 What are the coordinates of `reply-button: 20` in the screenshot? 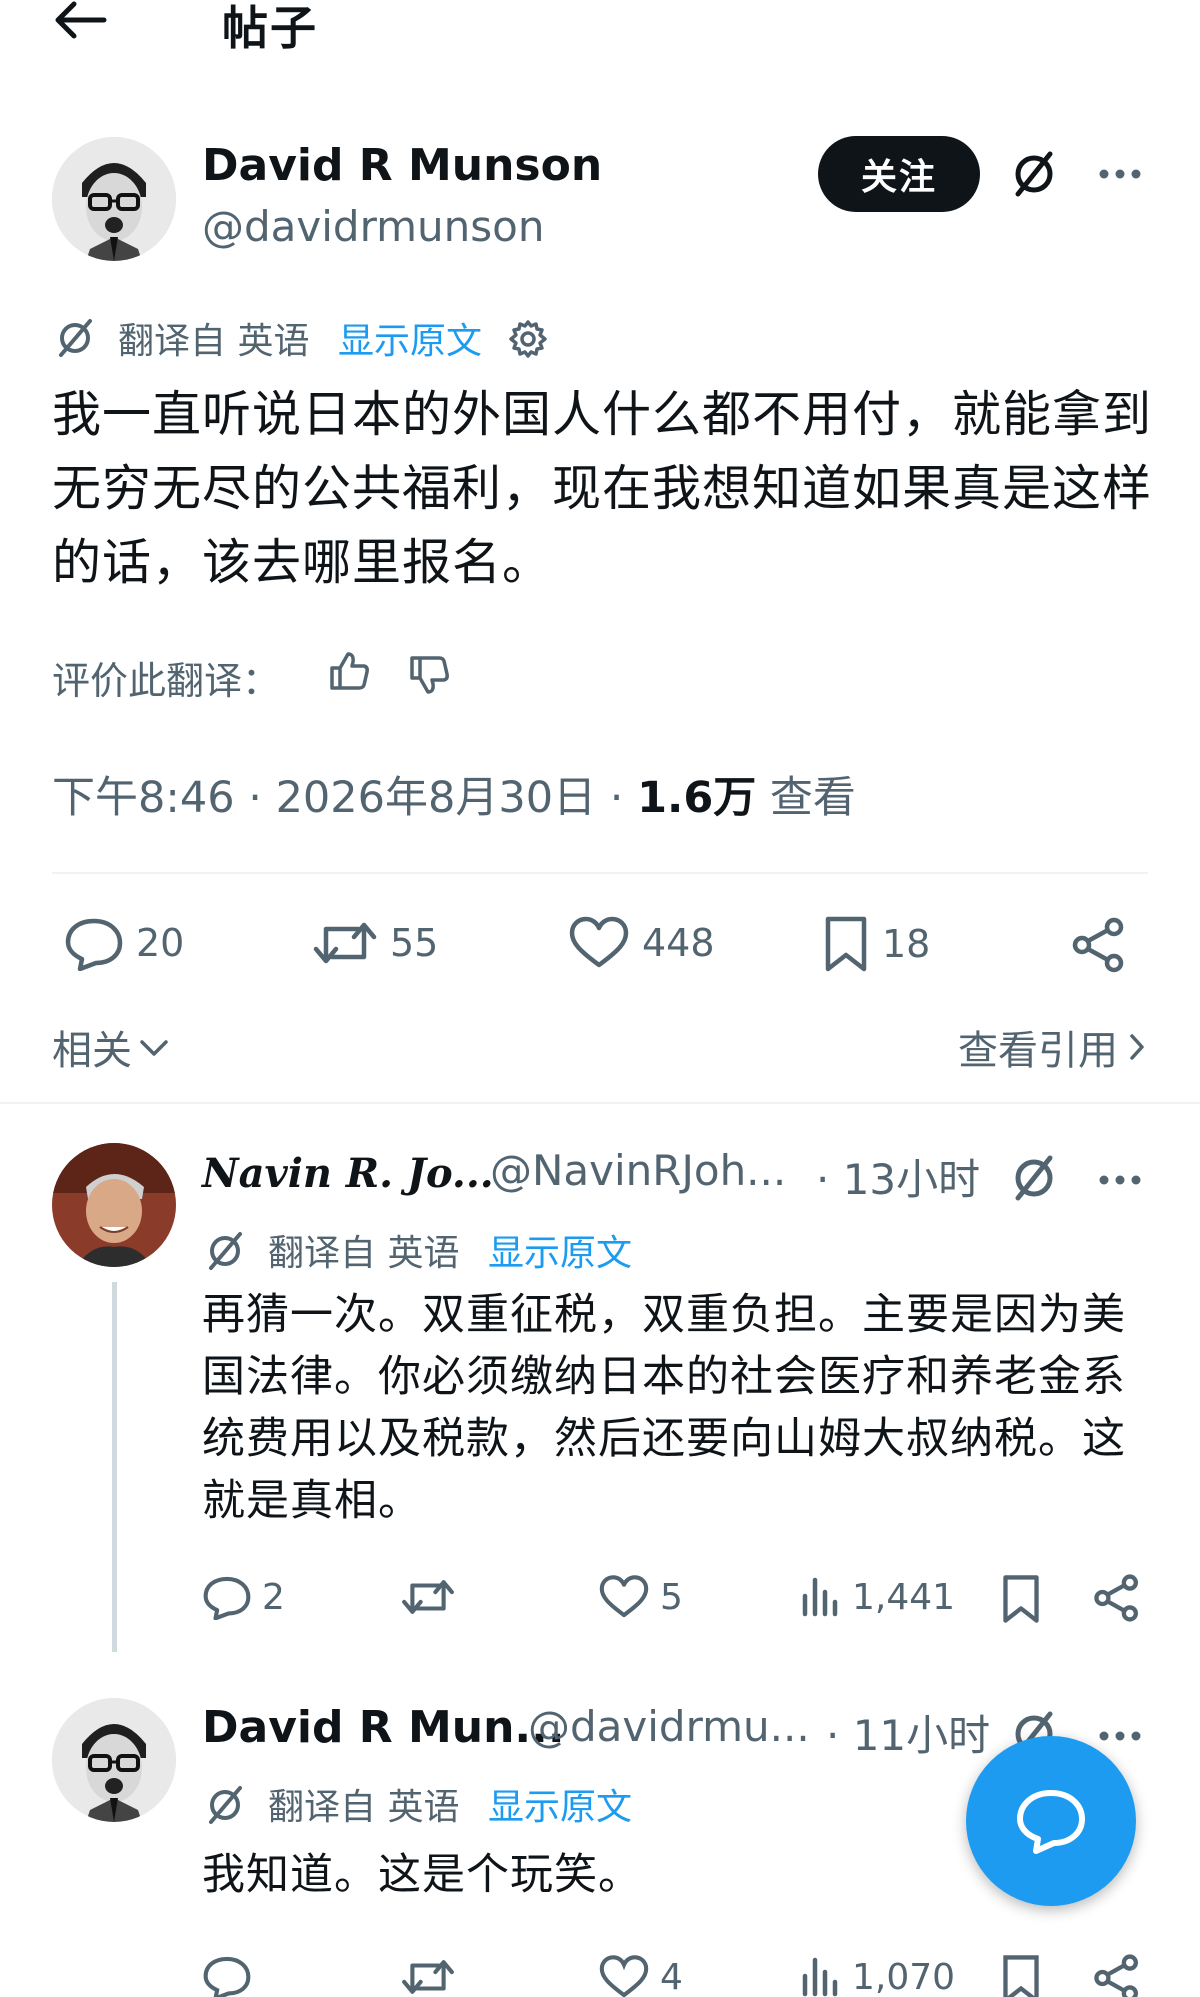 It's located at (124, 943).